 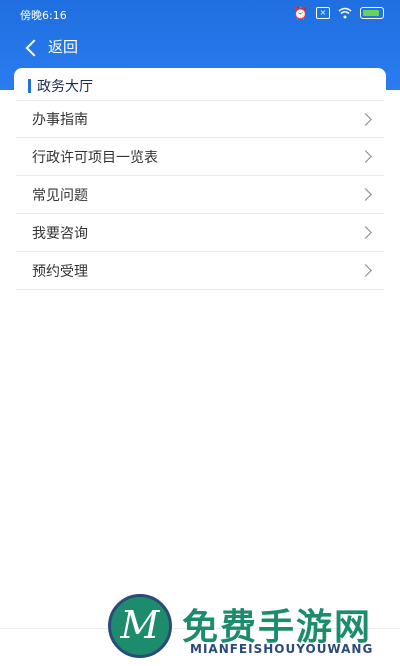 What do you see at coordinates (65, 87) in the screenshot?
I see `section-title: 政务大厅` at bounding box center [65, 87].